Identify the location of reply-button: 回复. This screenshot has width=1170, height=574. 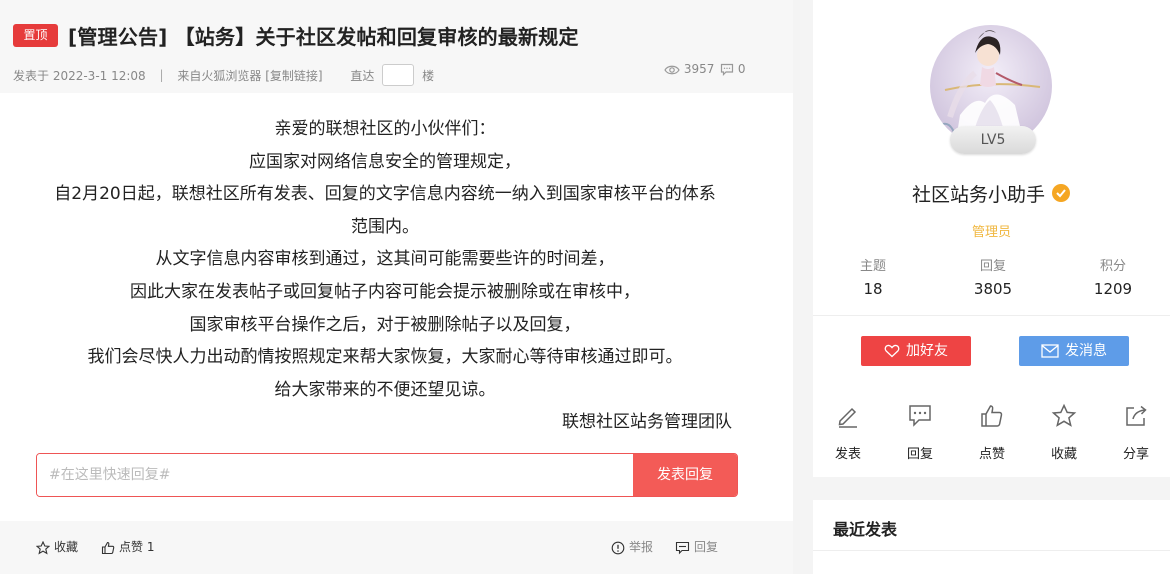
(696, 546).